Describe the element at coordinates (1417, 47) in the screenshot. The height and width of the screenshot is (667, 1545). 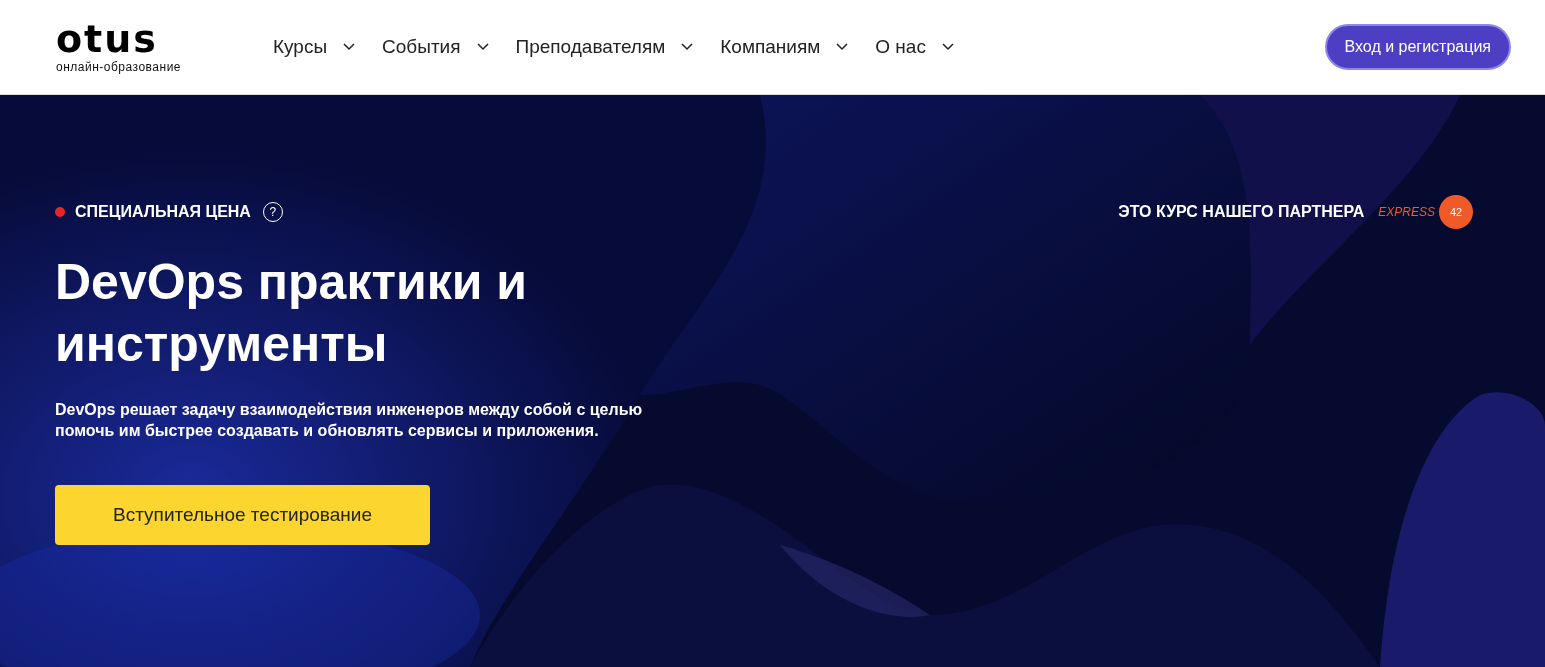
I see `login-button: Вход и регистрация` at that location.